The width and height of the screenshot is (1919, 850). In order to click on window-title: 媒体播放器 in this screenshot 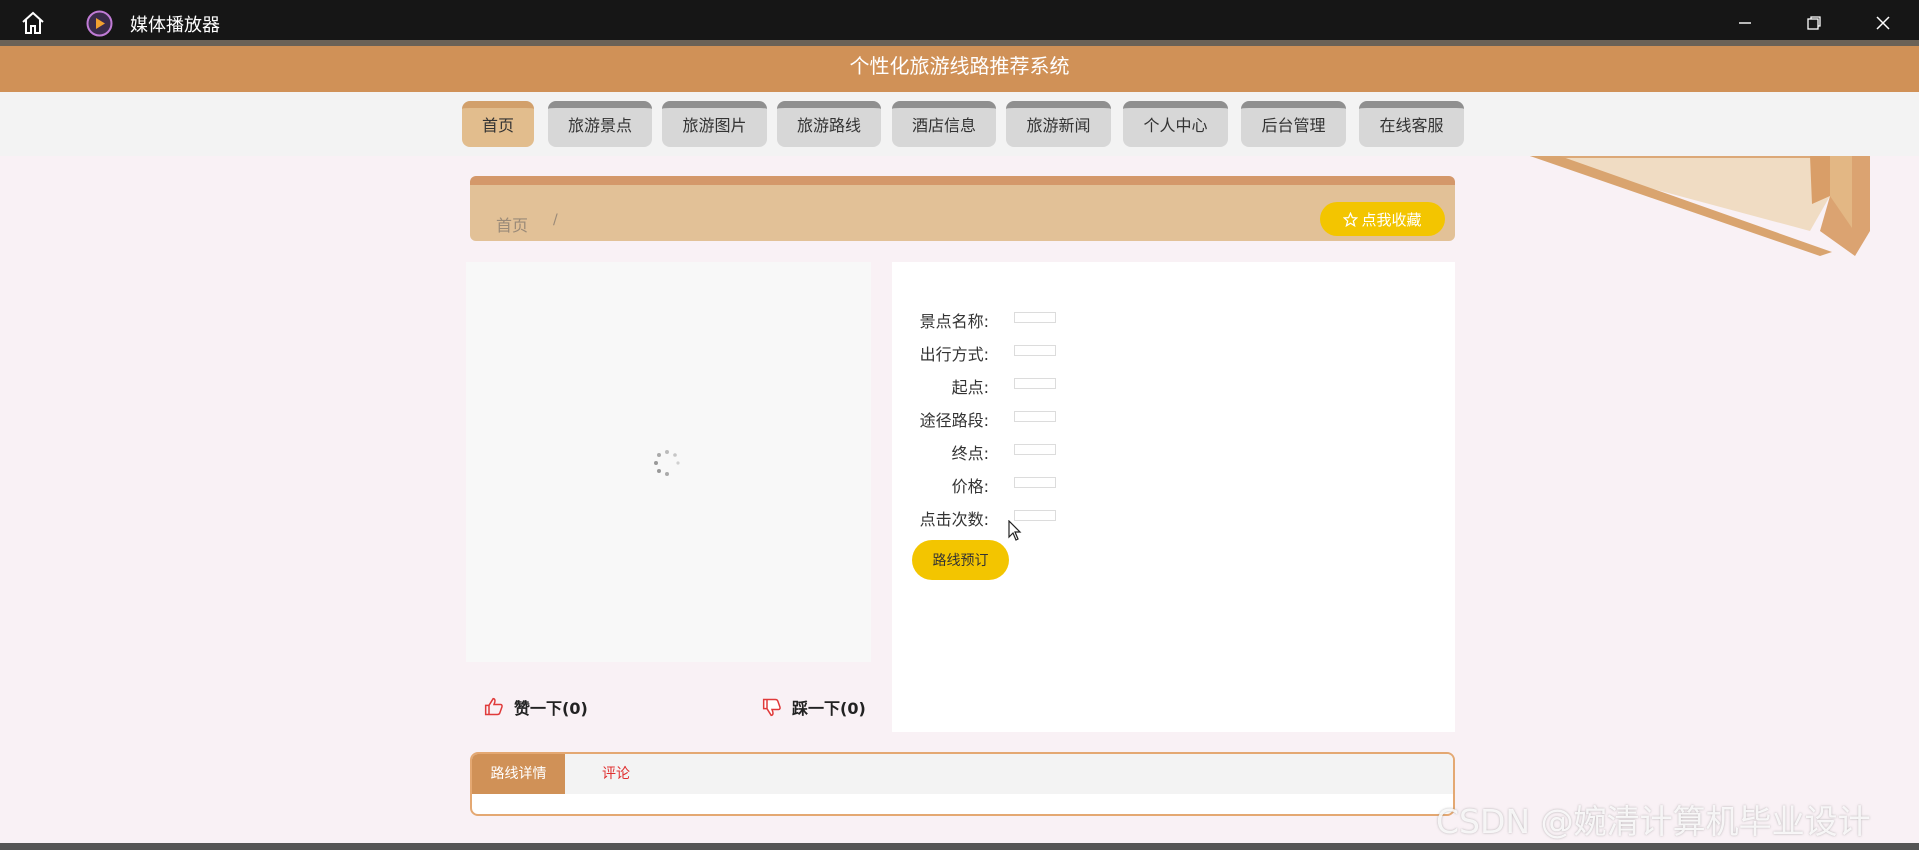, I will do `click(175, 25)`.